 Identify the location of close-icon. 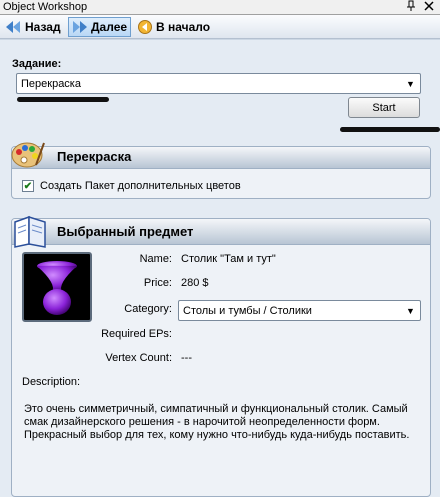
(429, 7).